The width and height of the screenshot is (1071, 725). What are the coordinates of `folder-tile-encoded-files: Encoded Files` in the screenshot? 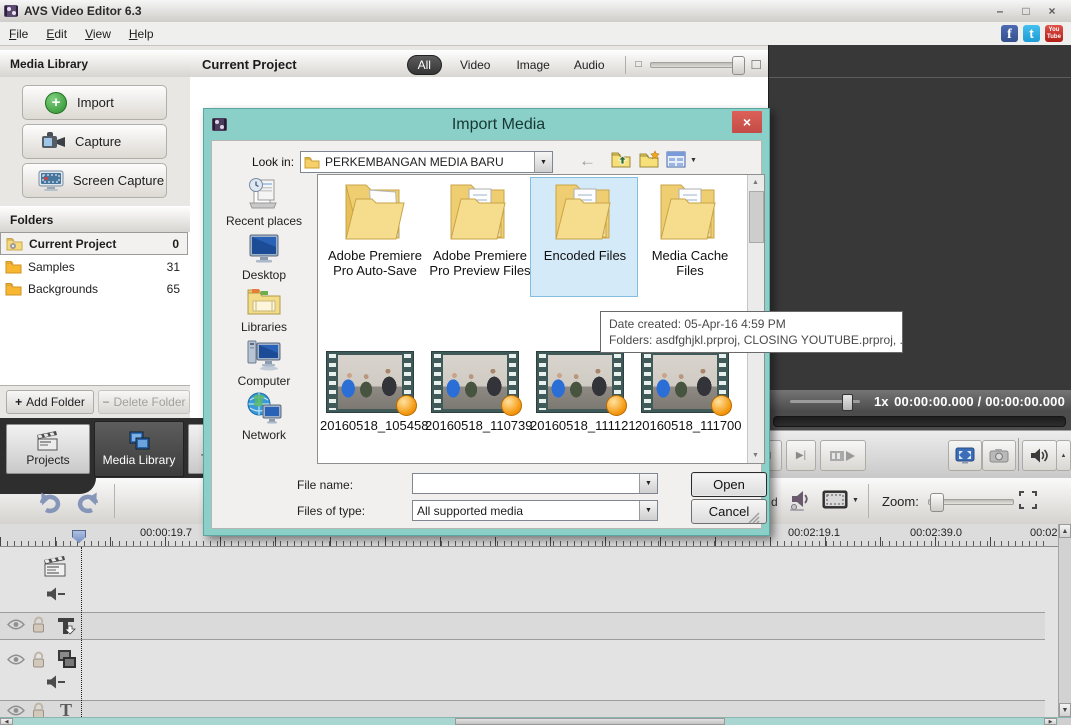 It's located at (585, 221).